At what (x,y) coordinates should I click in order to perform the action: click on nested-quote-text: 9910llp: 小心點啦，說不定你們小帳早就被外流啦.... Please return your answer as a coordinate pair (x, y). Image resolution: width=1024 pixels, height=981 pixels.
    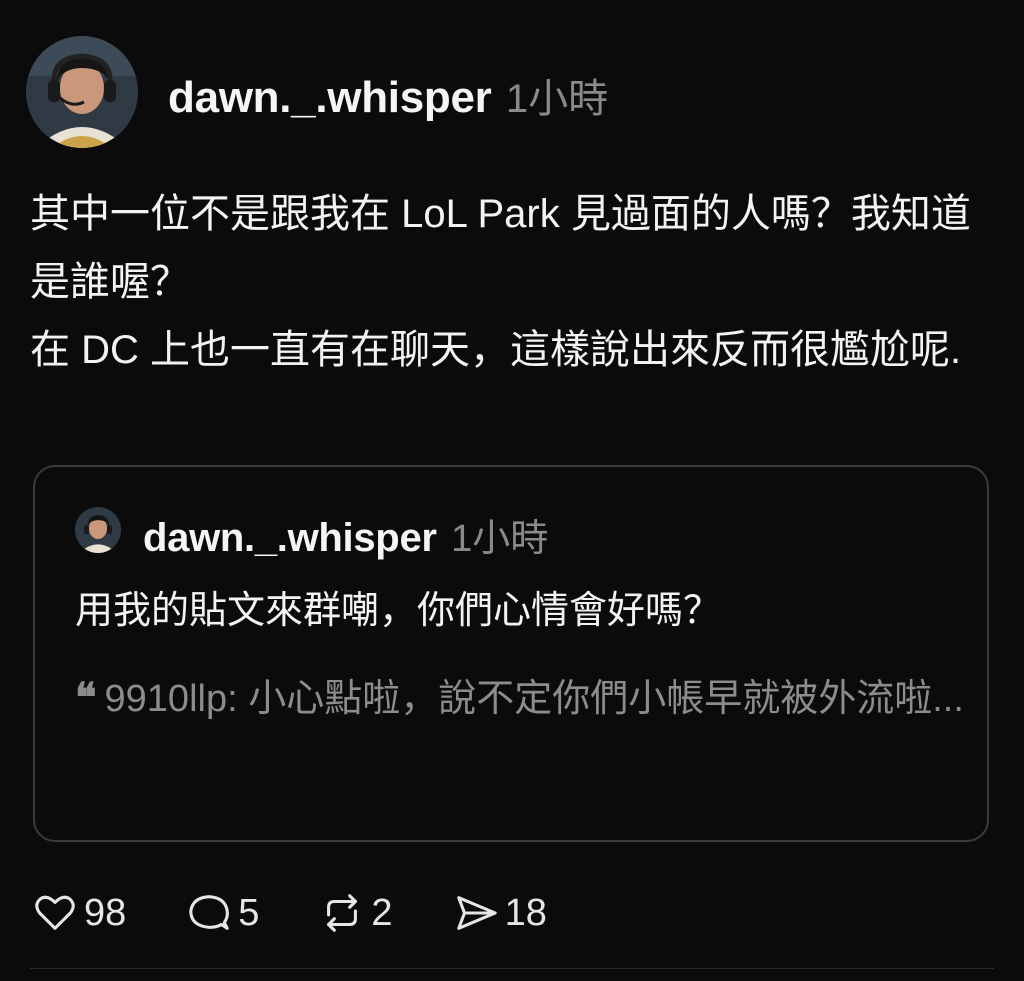
    Looking at the image, I should click on (534, 699).